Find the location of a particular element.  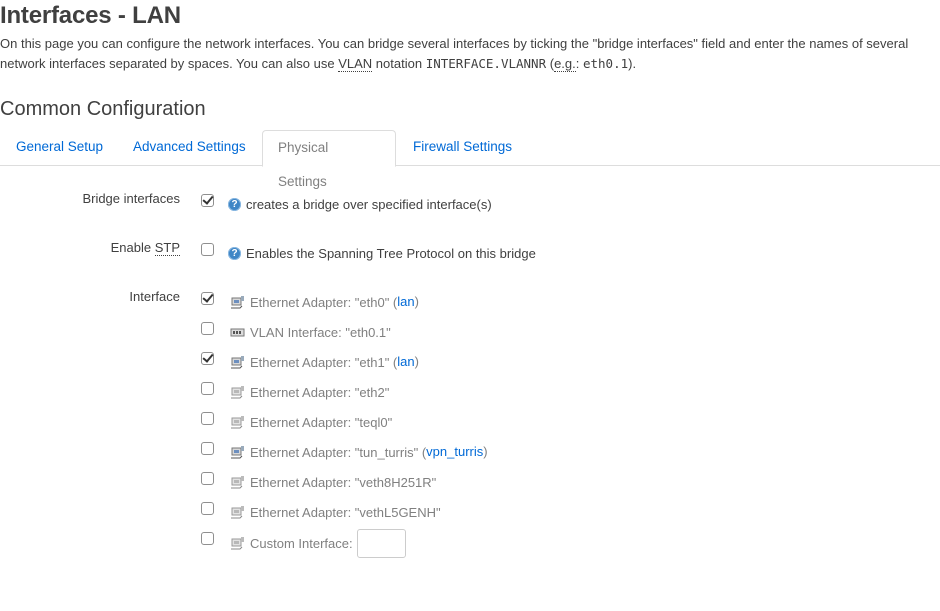

interface-option-veth8h251r: Ethernet Adapter: "veth8H251R" is located at coordinates (333, 482).